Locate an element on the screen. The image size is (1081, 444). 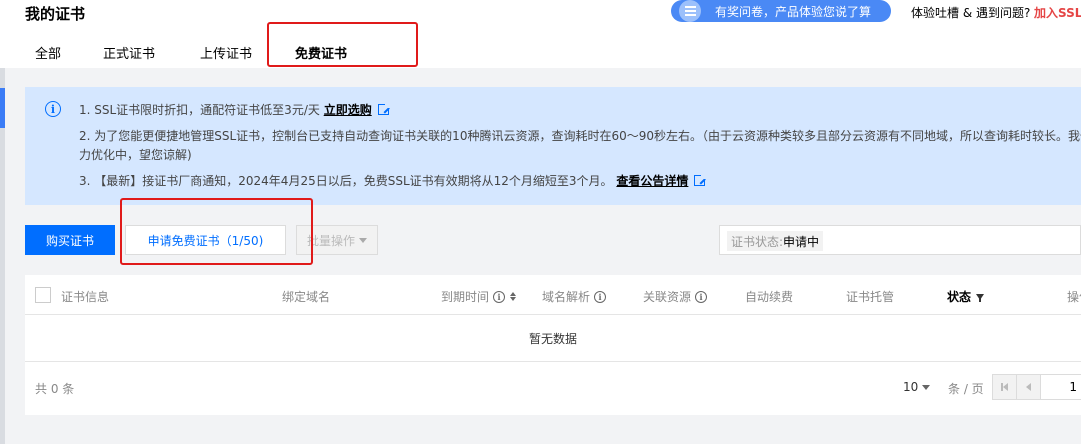
column-label: 操作 is located at coordinates (1074, 297).